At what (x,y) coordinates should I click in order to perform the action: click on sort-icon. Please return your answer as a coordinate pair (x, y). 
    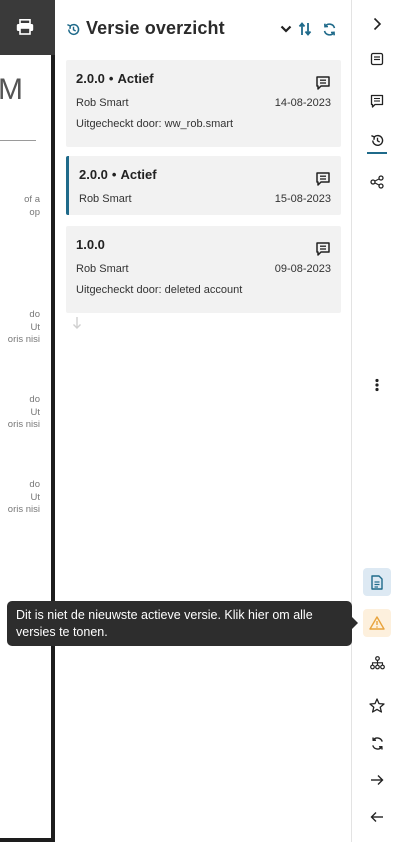
    Looking at the image, I should click on (305, 29).